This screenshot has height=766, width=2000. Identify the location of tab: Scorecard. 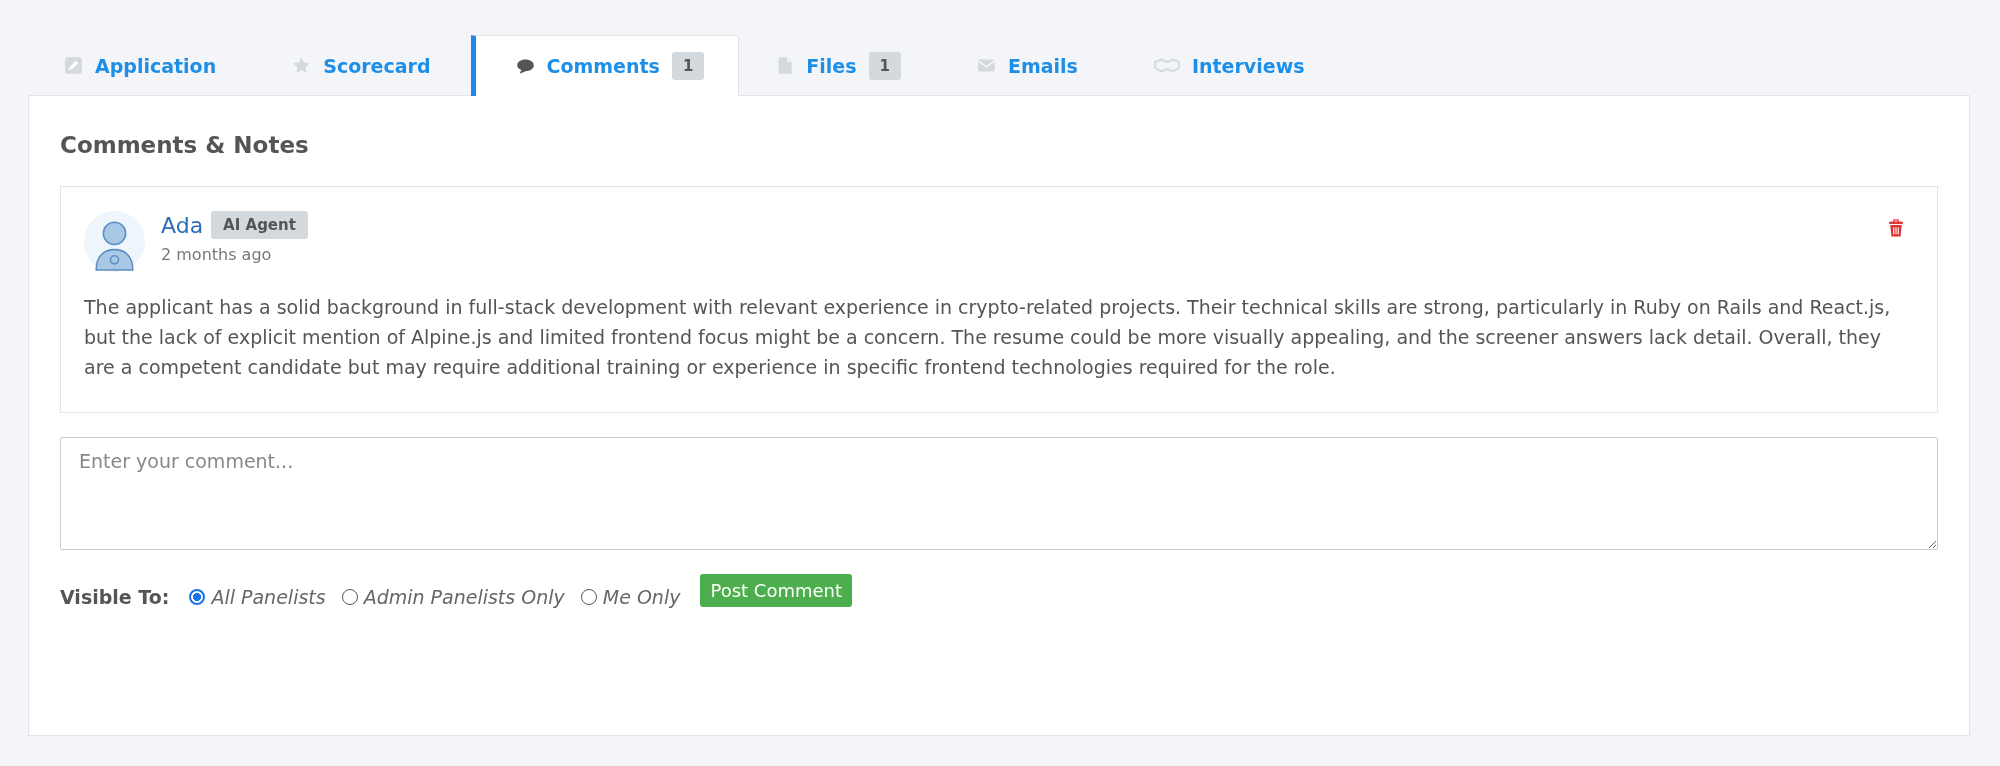
(363, 65).